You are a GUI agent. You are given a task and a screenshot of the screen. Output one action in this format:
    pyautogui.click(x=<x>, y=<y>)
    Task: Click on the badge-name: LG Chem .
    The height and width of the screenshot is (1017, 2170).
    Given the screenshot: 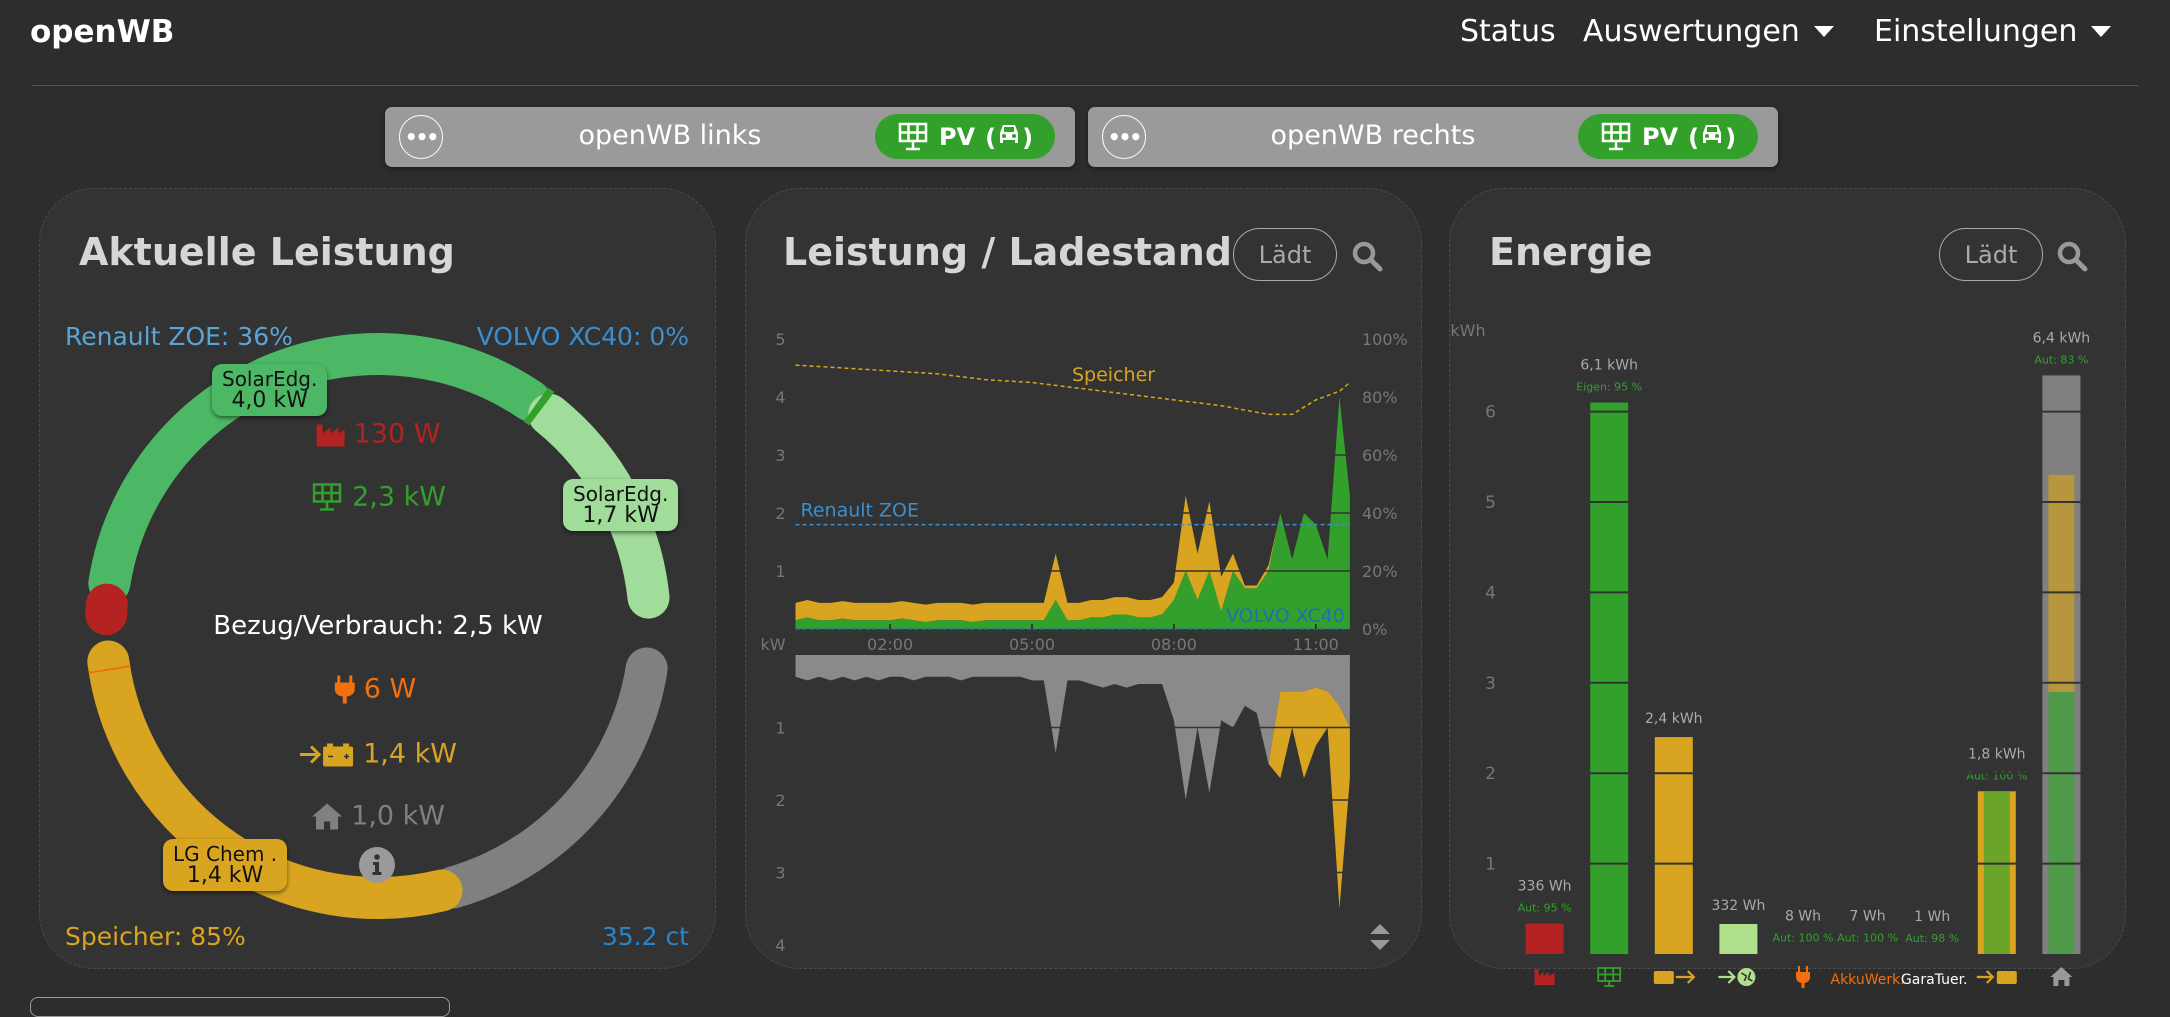 What is the action you would take?
    pyautogui.click(x=225, y=854)
    